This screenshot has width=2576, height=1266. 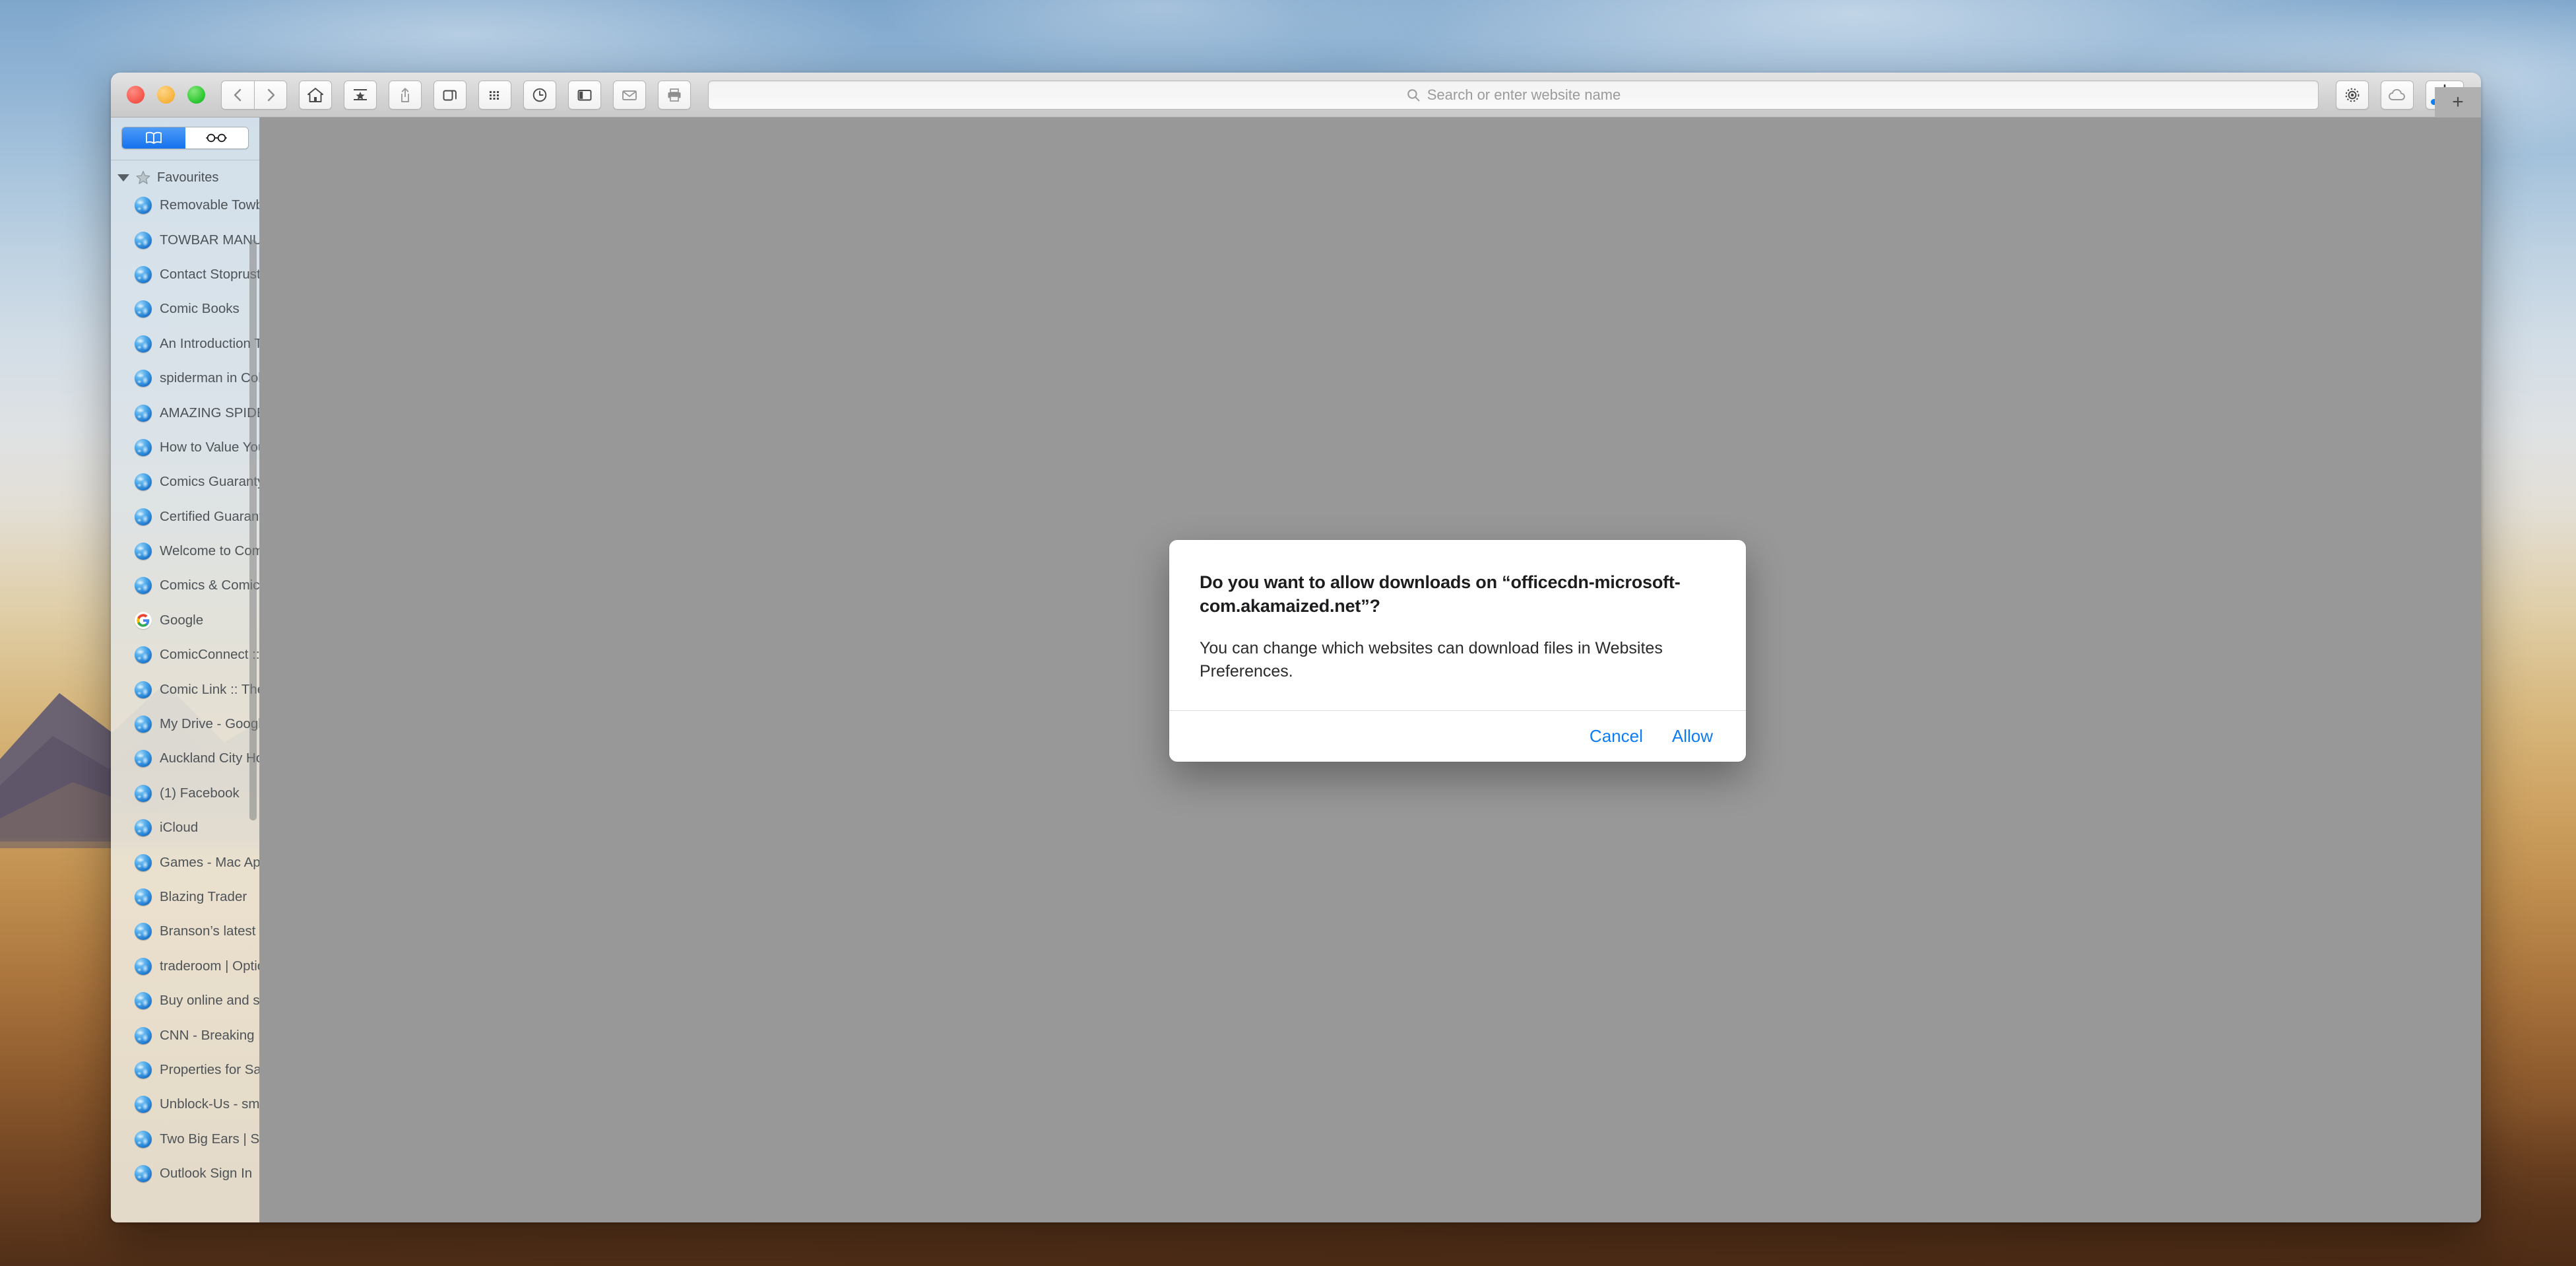 What do you see at coordinates (253, 530) in the screenshot?
I see `sidebar-scrollbar` at bounding box center [253, 530].